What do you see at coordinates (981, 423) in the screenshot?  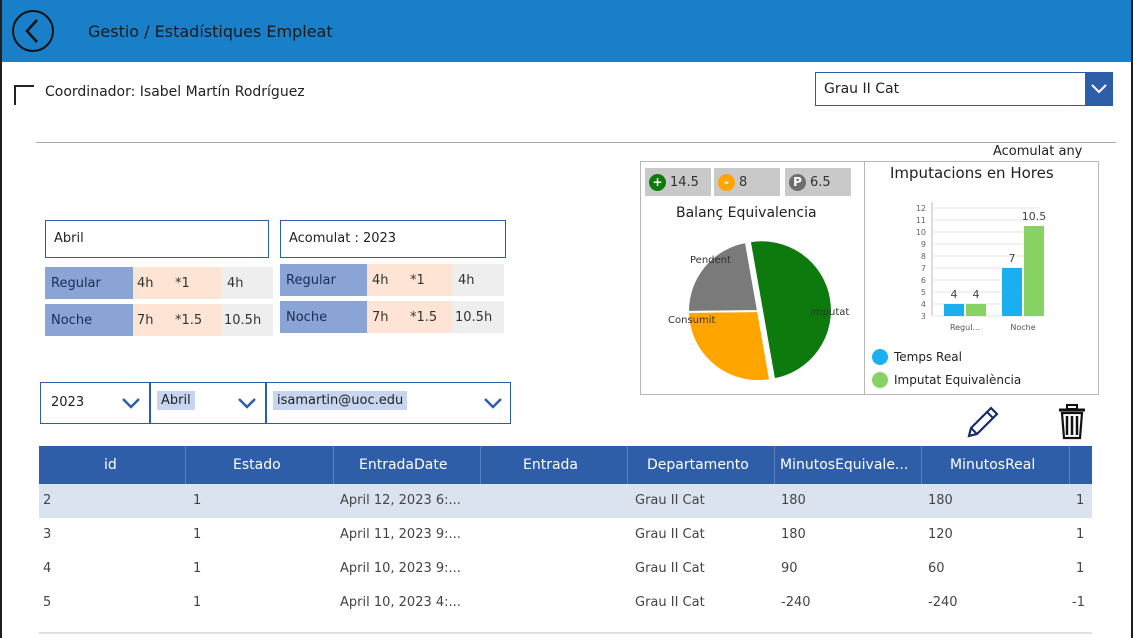 I see `edit-pencil-icon` at bounding box center [981, 423].